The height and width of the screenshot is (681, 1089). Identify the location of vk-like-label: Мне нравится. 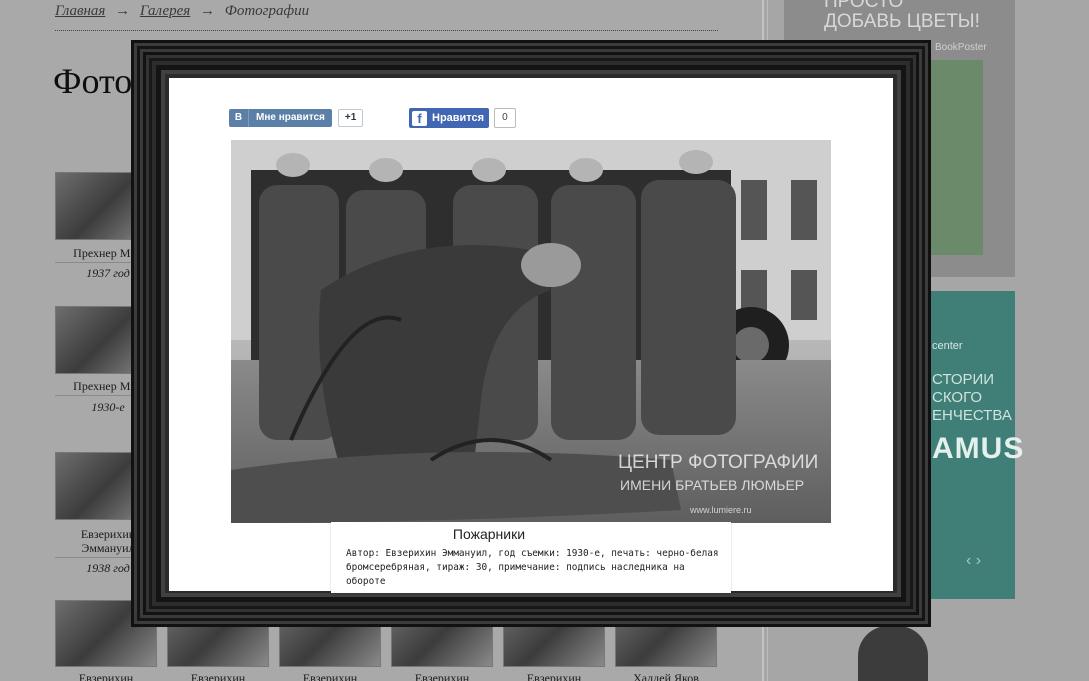
(290, 117).